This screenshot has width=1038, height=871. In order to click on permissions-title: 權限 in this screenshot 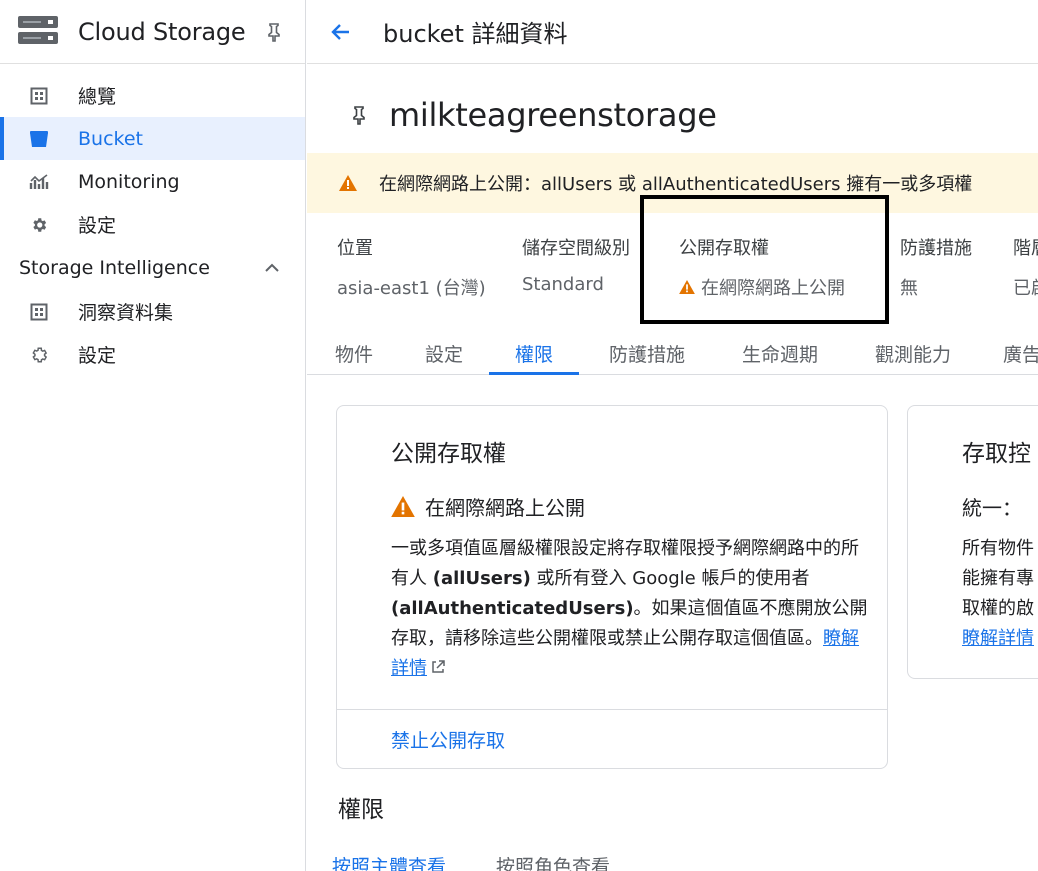, I will do `click(361, 810)`.